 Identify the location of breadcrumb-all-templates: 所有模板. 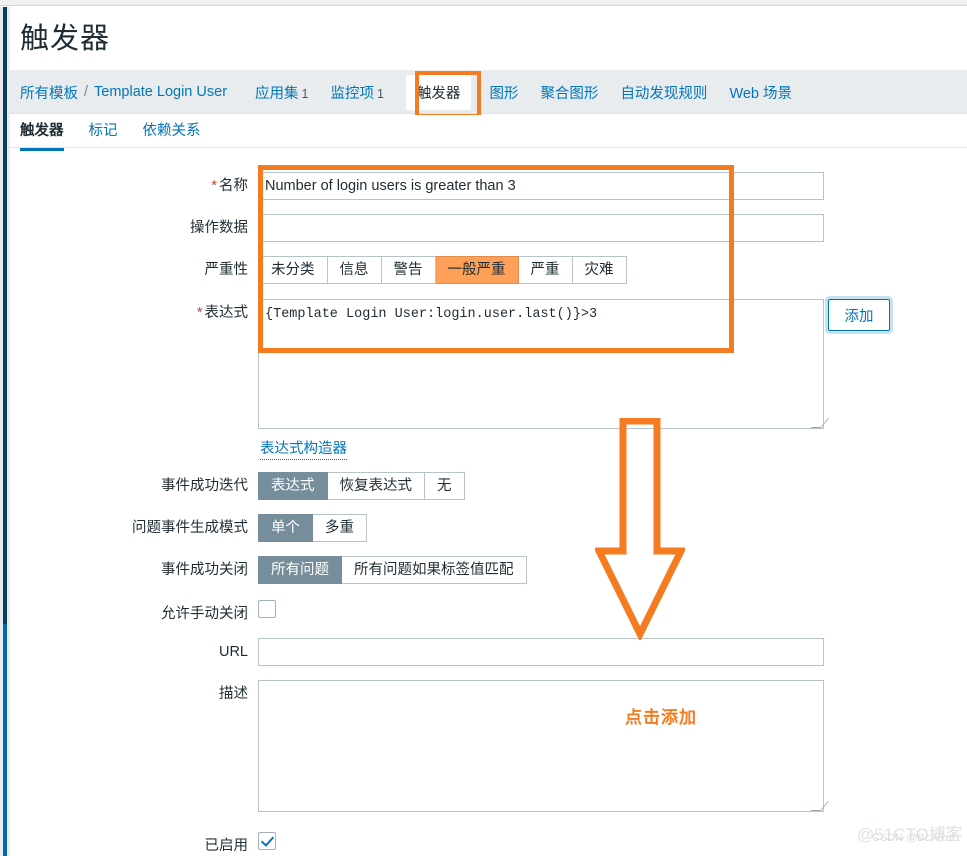
(49, 92).